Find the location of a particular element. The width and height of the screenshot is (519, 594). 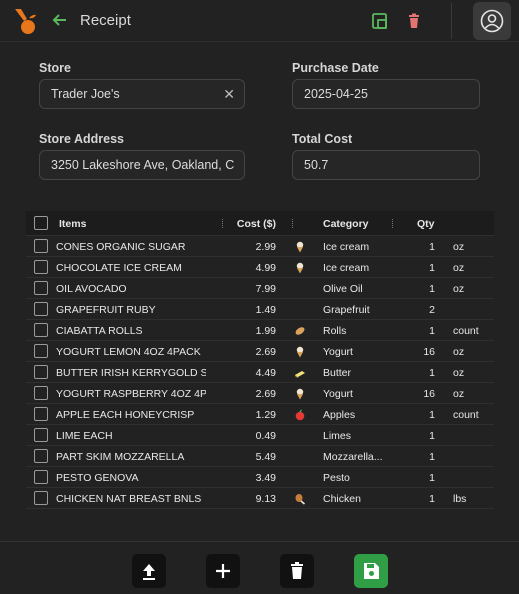

table-row: YOGURT RASPBERRY 4OZ 4PA 2.69 Yogurt 16 oz is located at coordinates (260, 393).